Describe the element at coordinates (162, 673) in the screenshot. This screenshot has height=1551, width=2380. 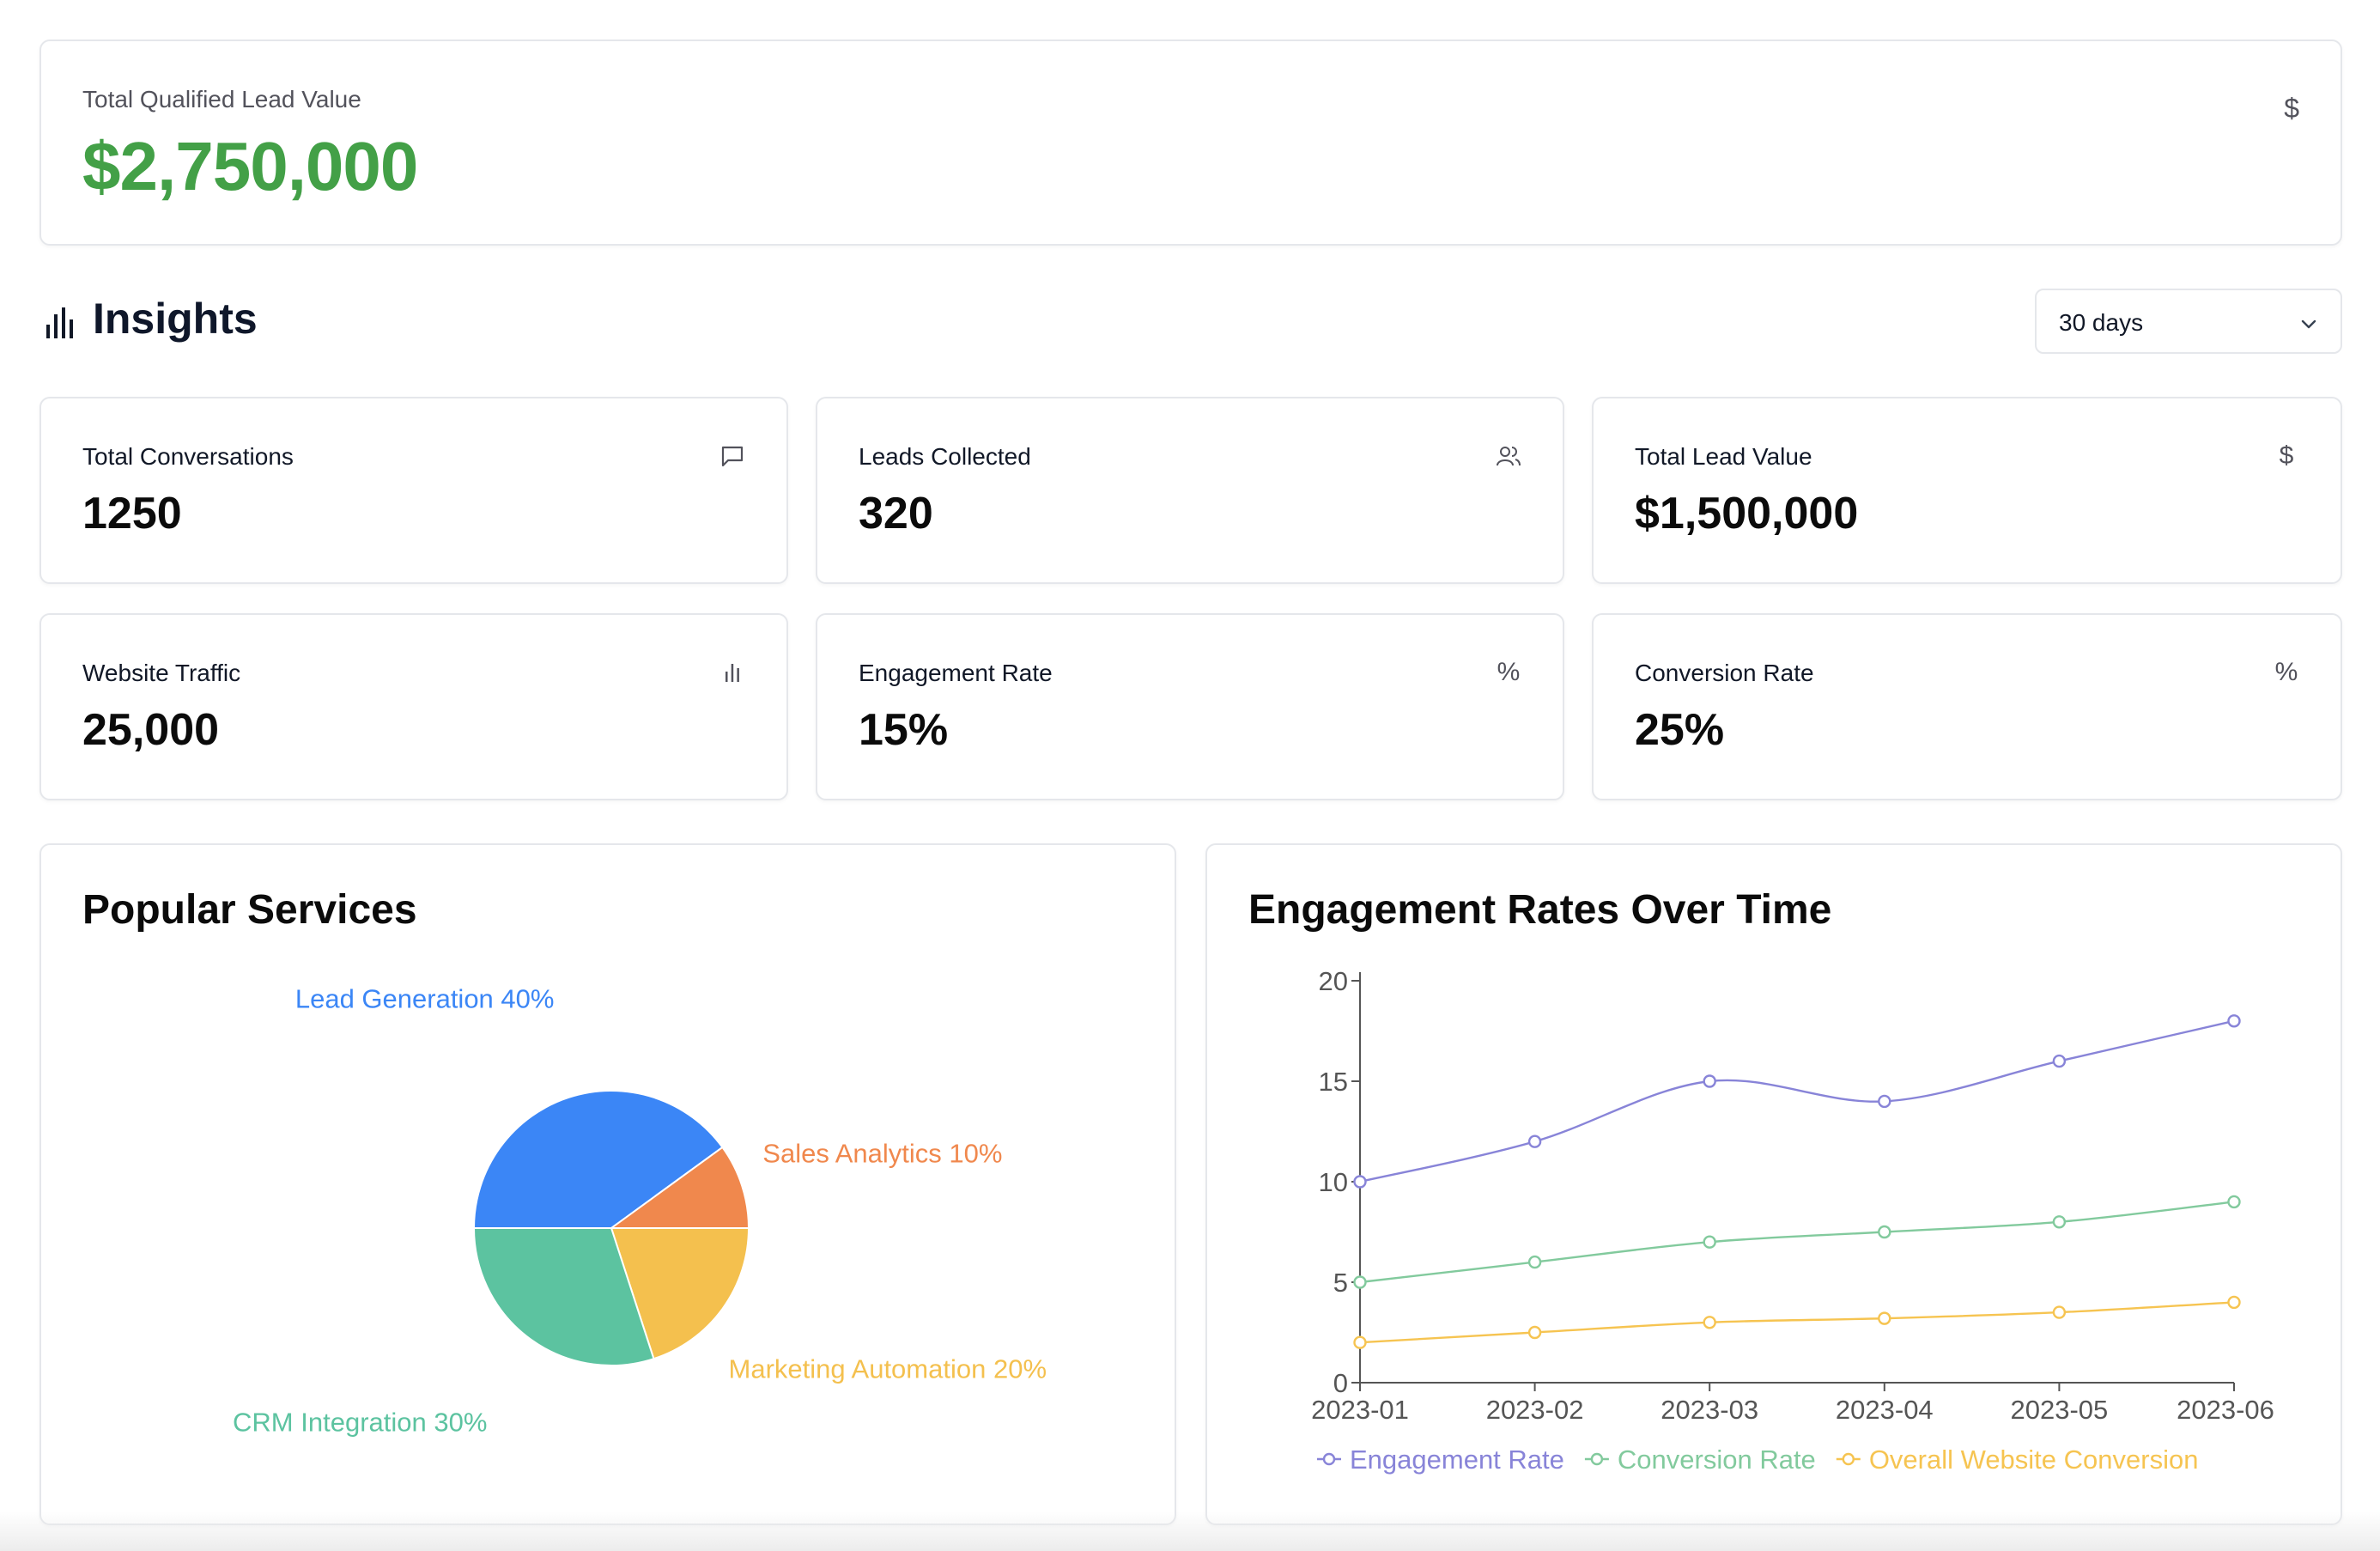
I see `stat-label: Website Traffic` at that location.